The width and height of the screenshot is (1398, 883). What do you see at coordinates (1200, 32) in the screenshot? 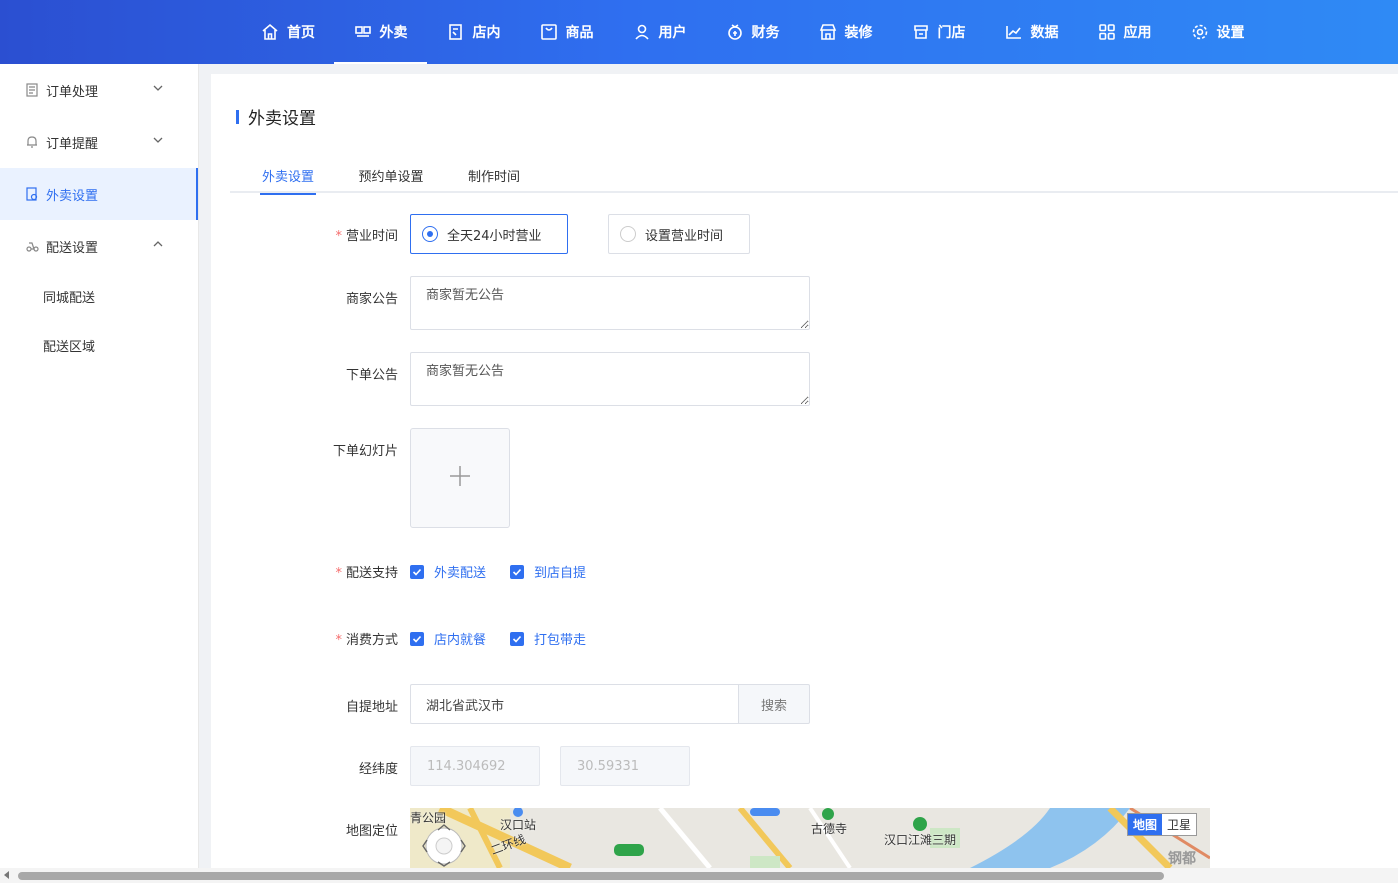
I see `gear-icon` at bounding box center [1200, 32].